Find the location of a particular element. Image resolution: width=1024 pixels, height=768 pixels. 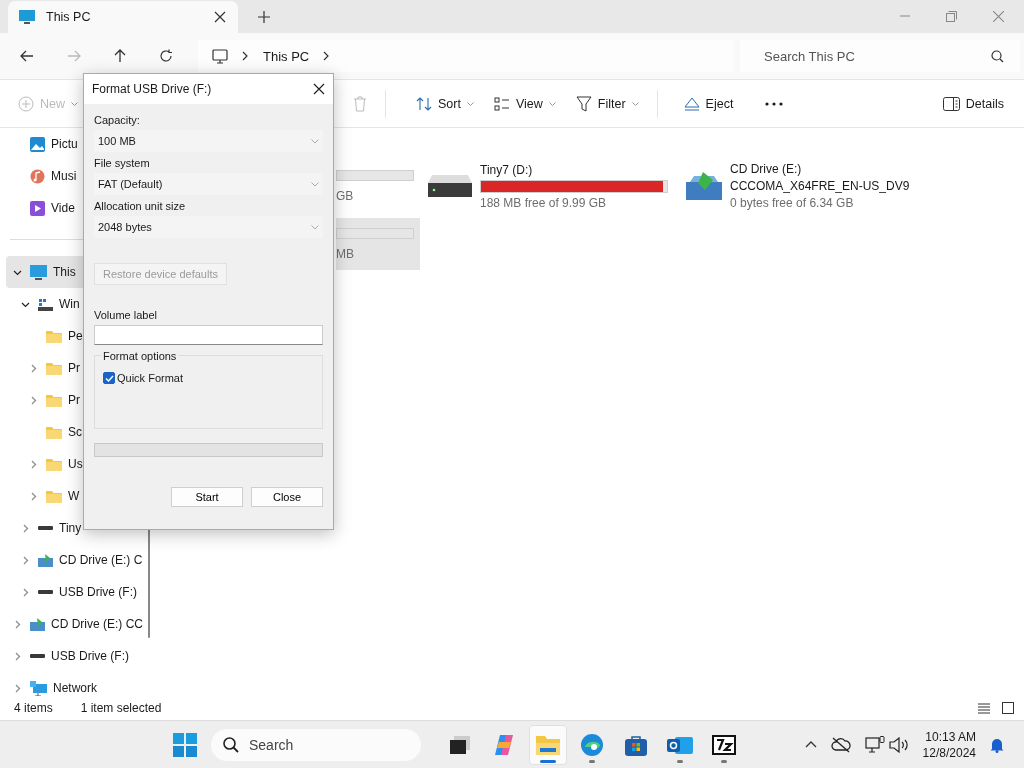

eject-button: Eject is located at coordinates (708, 103).